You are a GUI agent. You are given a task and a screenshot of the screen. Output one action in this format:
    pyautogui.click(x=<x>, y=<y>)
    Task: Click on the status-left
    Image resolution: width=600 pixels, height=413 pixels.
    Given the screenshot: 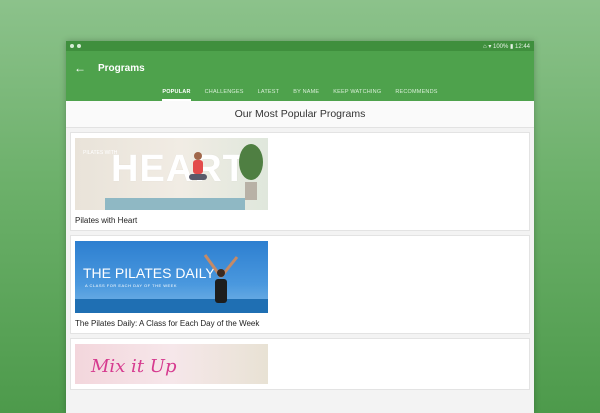 What is the action you would take?
    pyautogui.click(x=75, y=46)
    